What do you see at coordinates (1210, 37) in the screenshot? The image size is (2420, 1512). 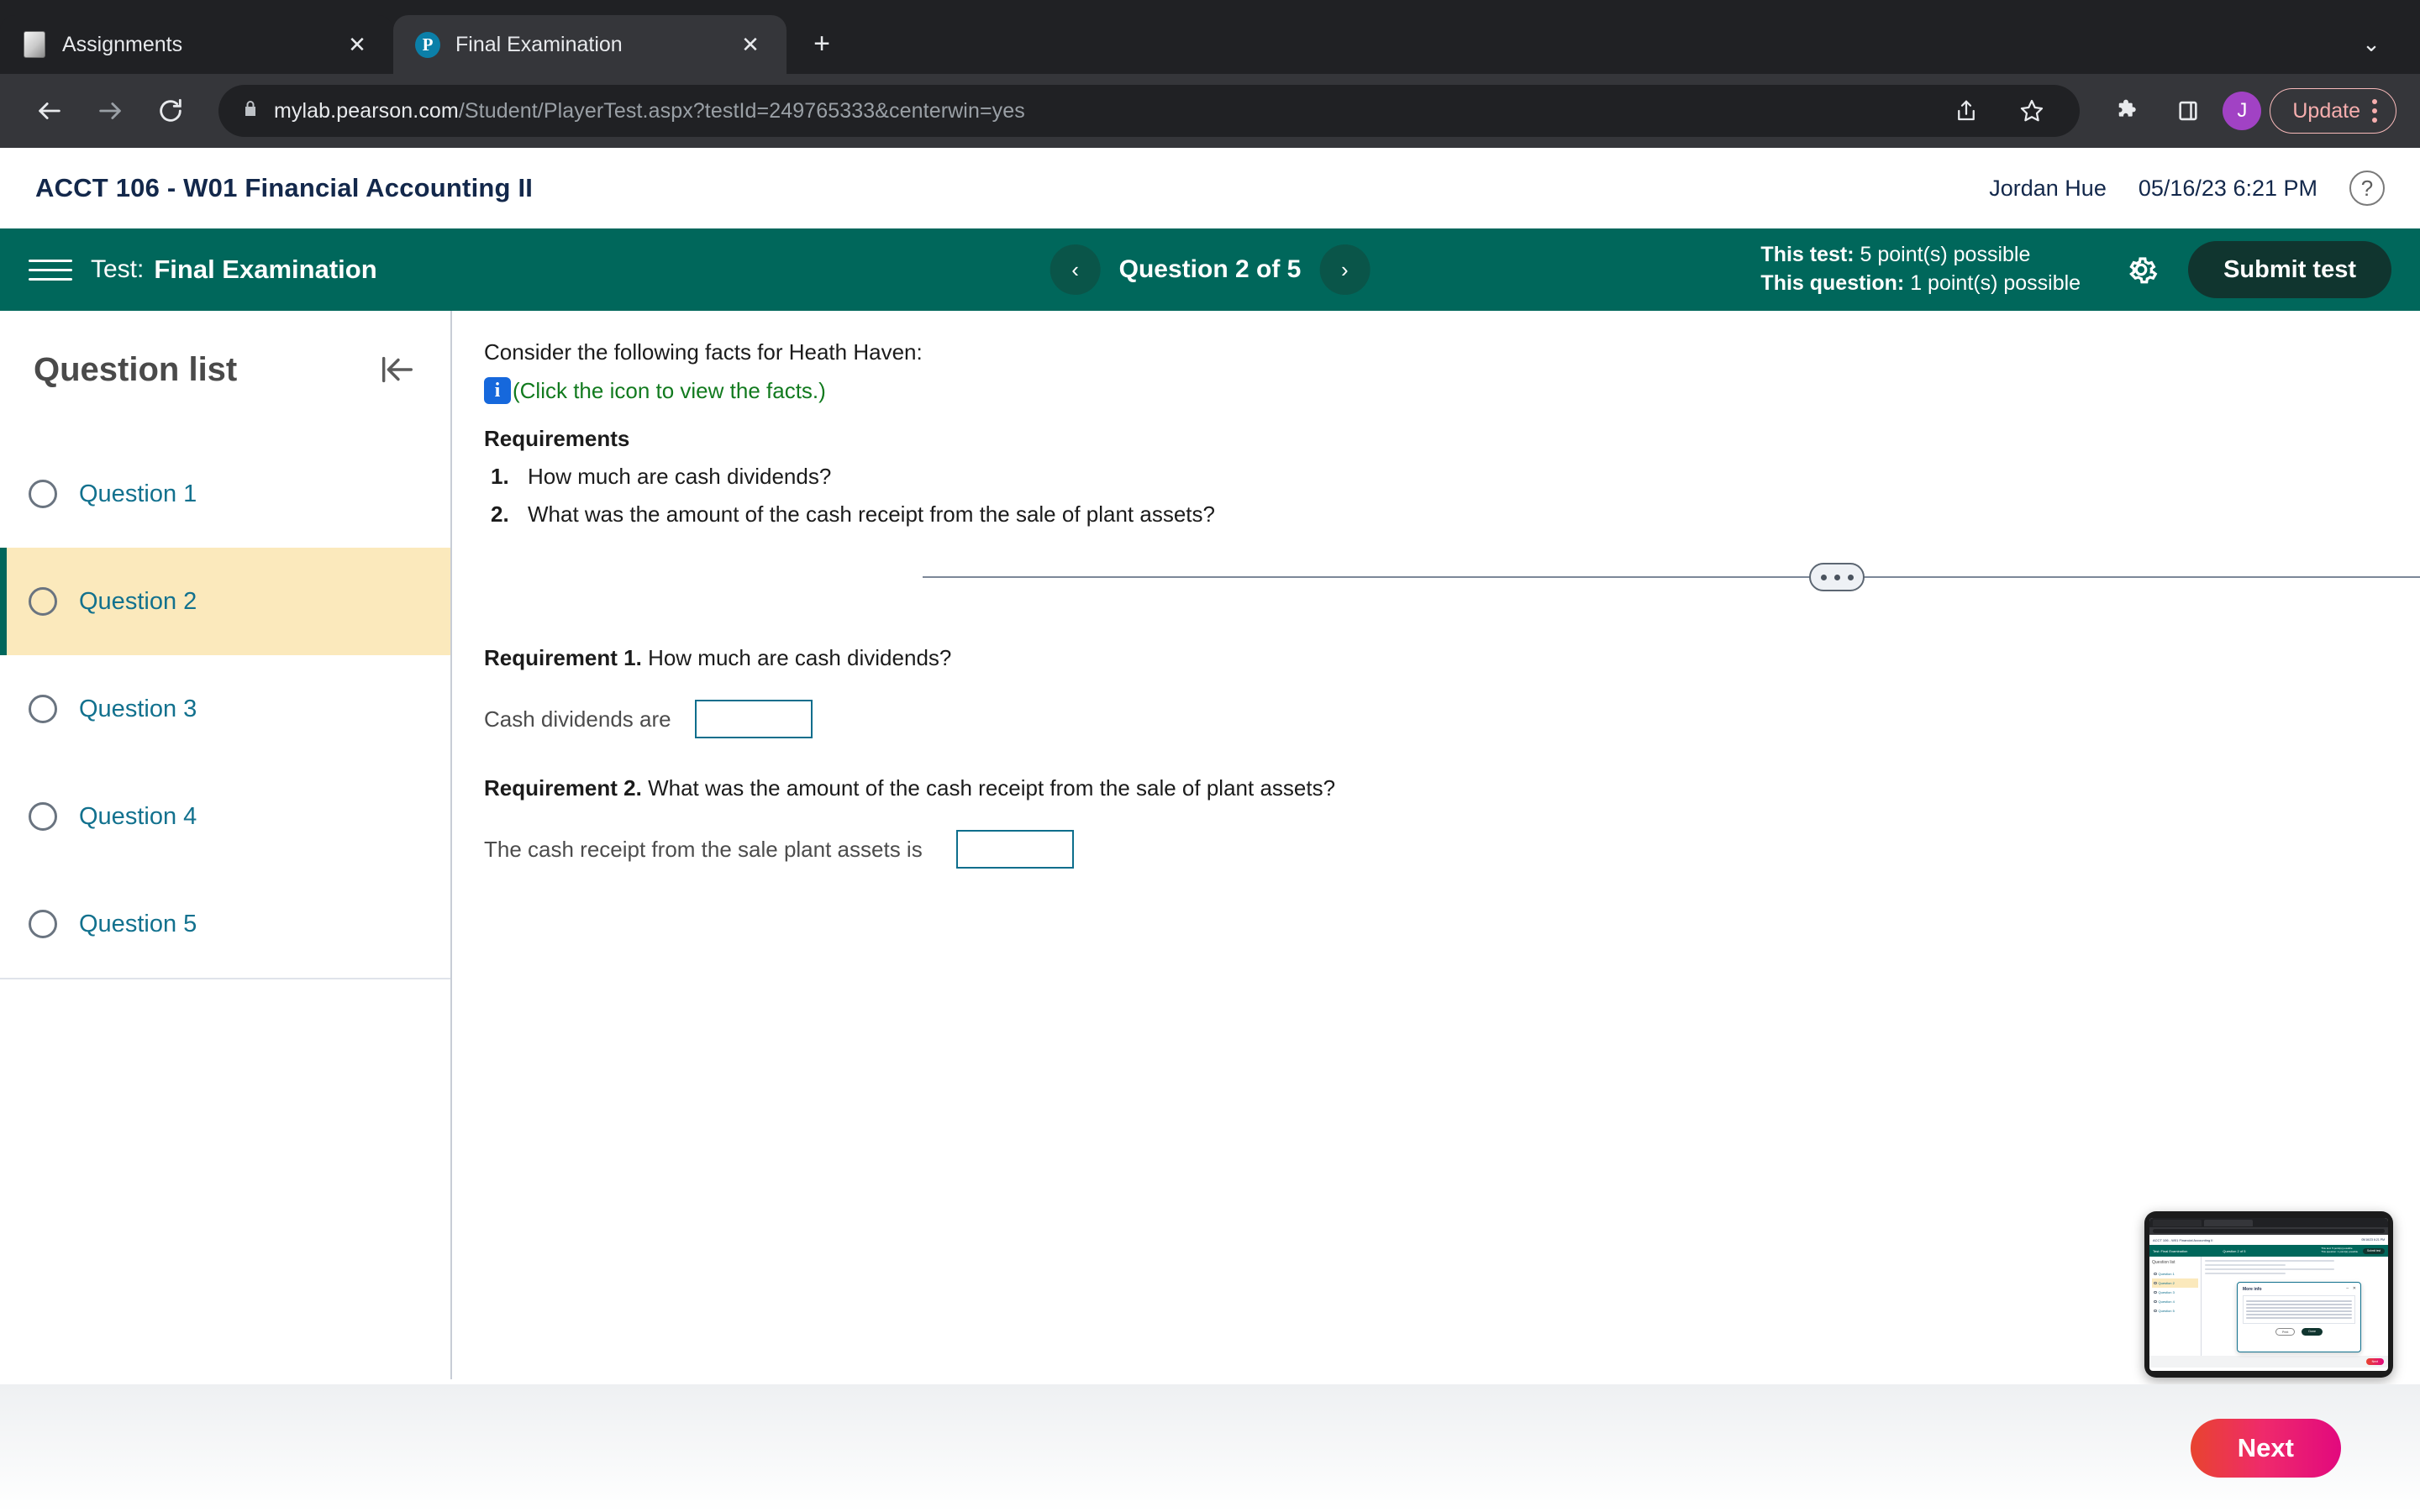 I see `tab-strip: Assignments ✕ P Final Examination ✕ + ⌄` at bounding box center [1210, 37].